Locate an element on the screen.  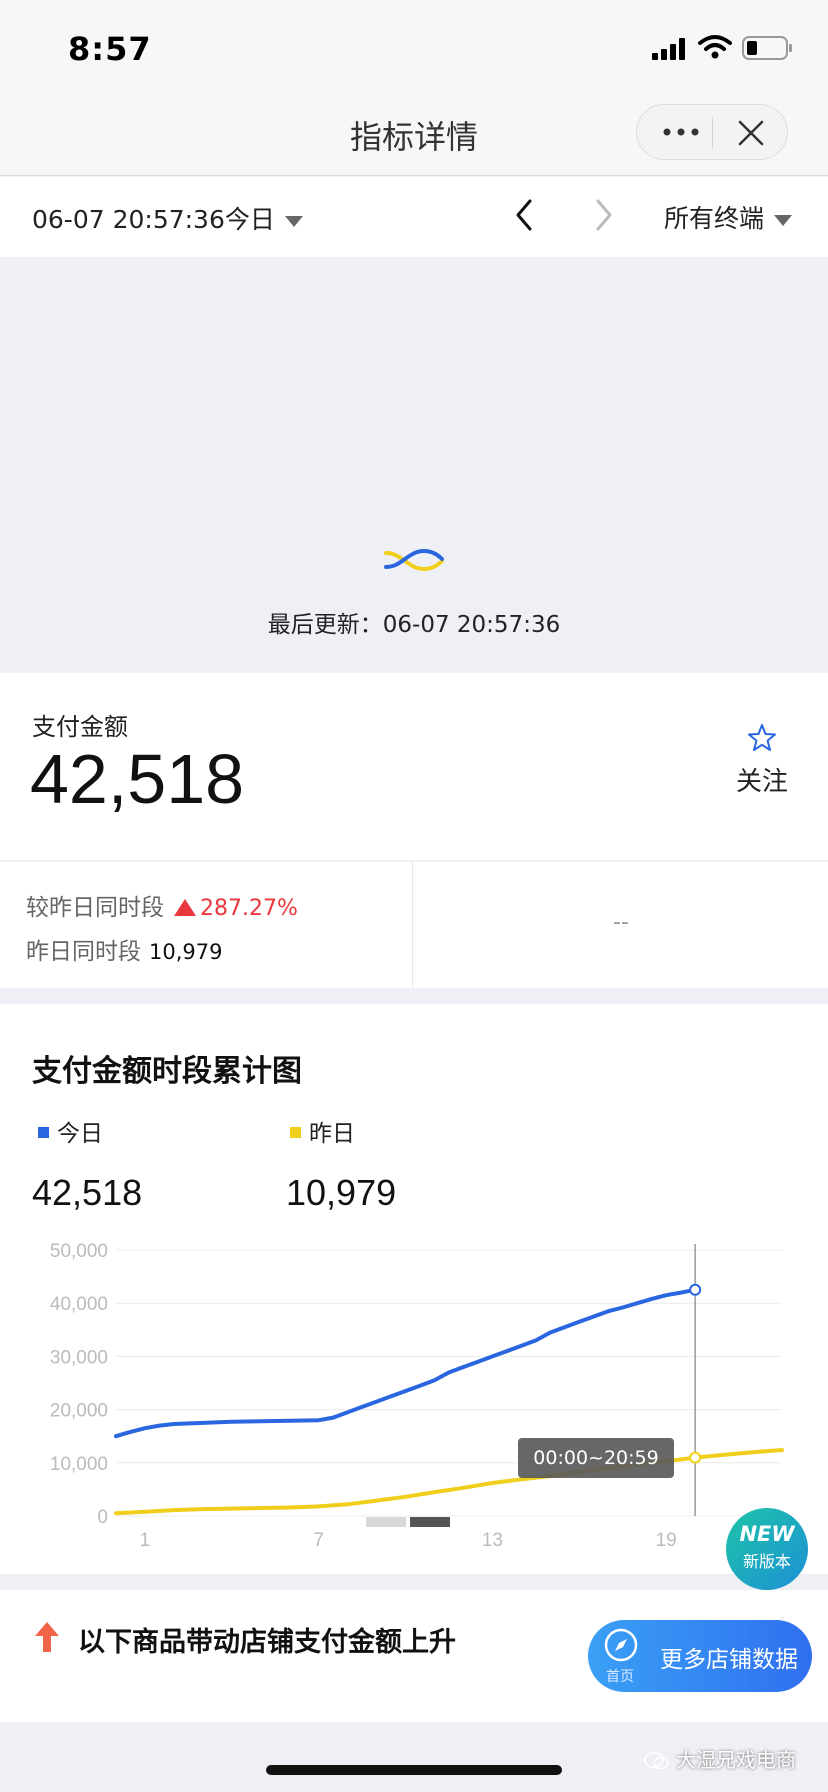
triangle-up-icon is located at coordinates (185, 907).